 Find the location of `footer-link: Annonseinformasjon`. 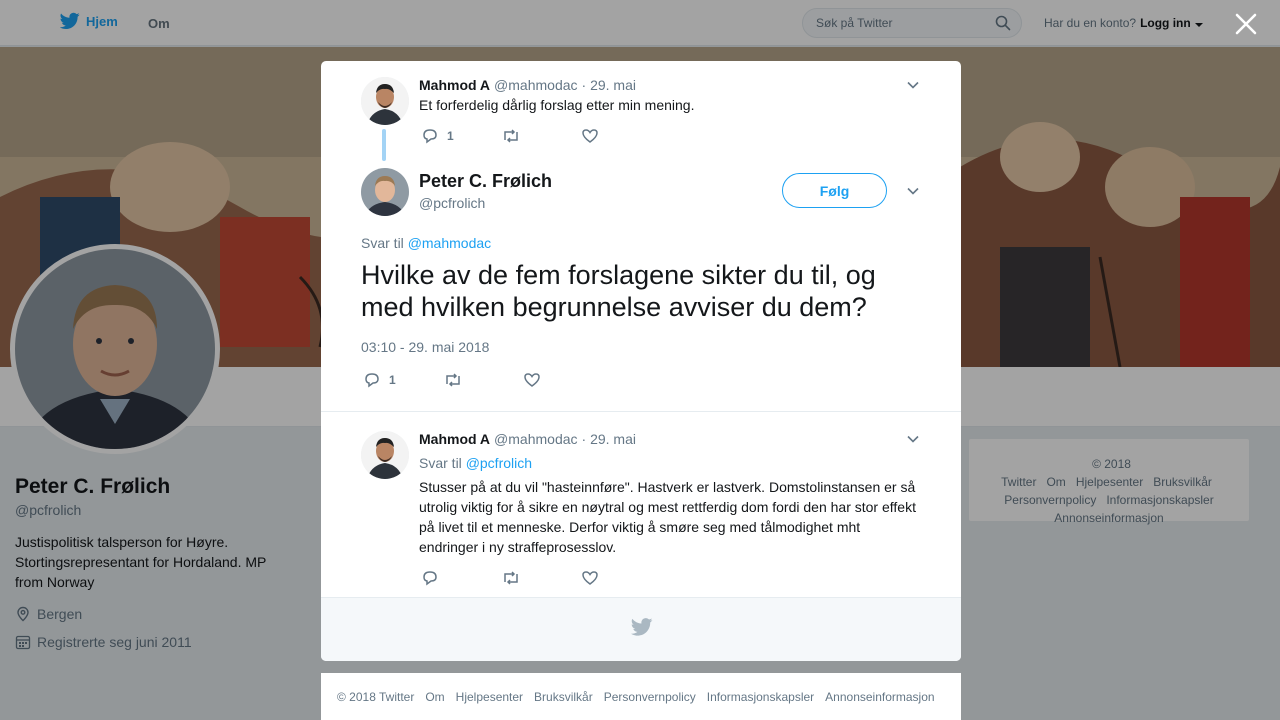

footer-link: Annonseinformasjon is located at coordinates (879, 705).